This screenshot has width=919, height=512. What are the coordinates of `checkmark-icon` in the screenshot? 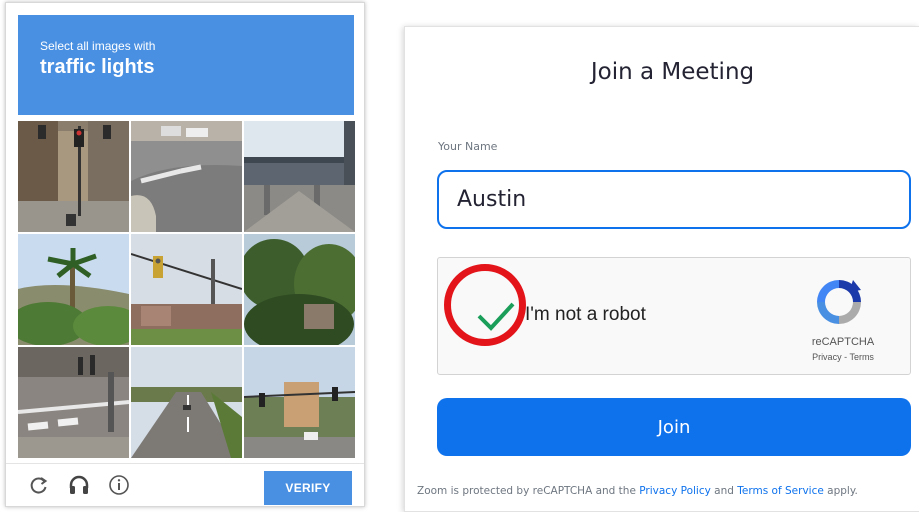 It's located at (496, 316).